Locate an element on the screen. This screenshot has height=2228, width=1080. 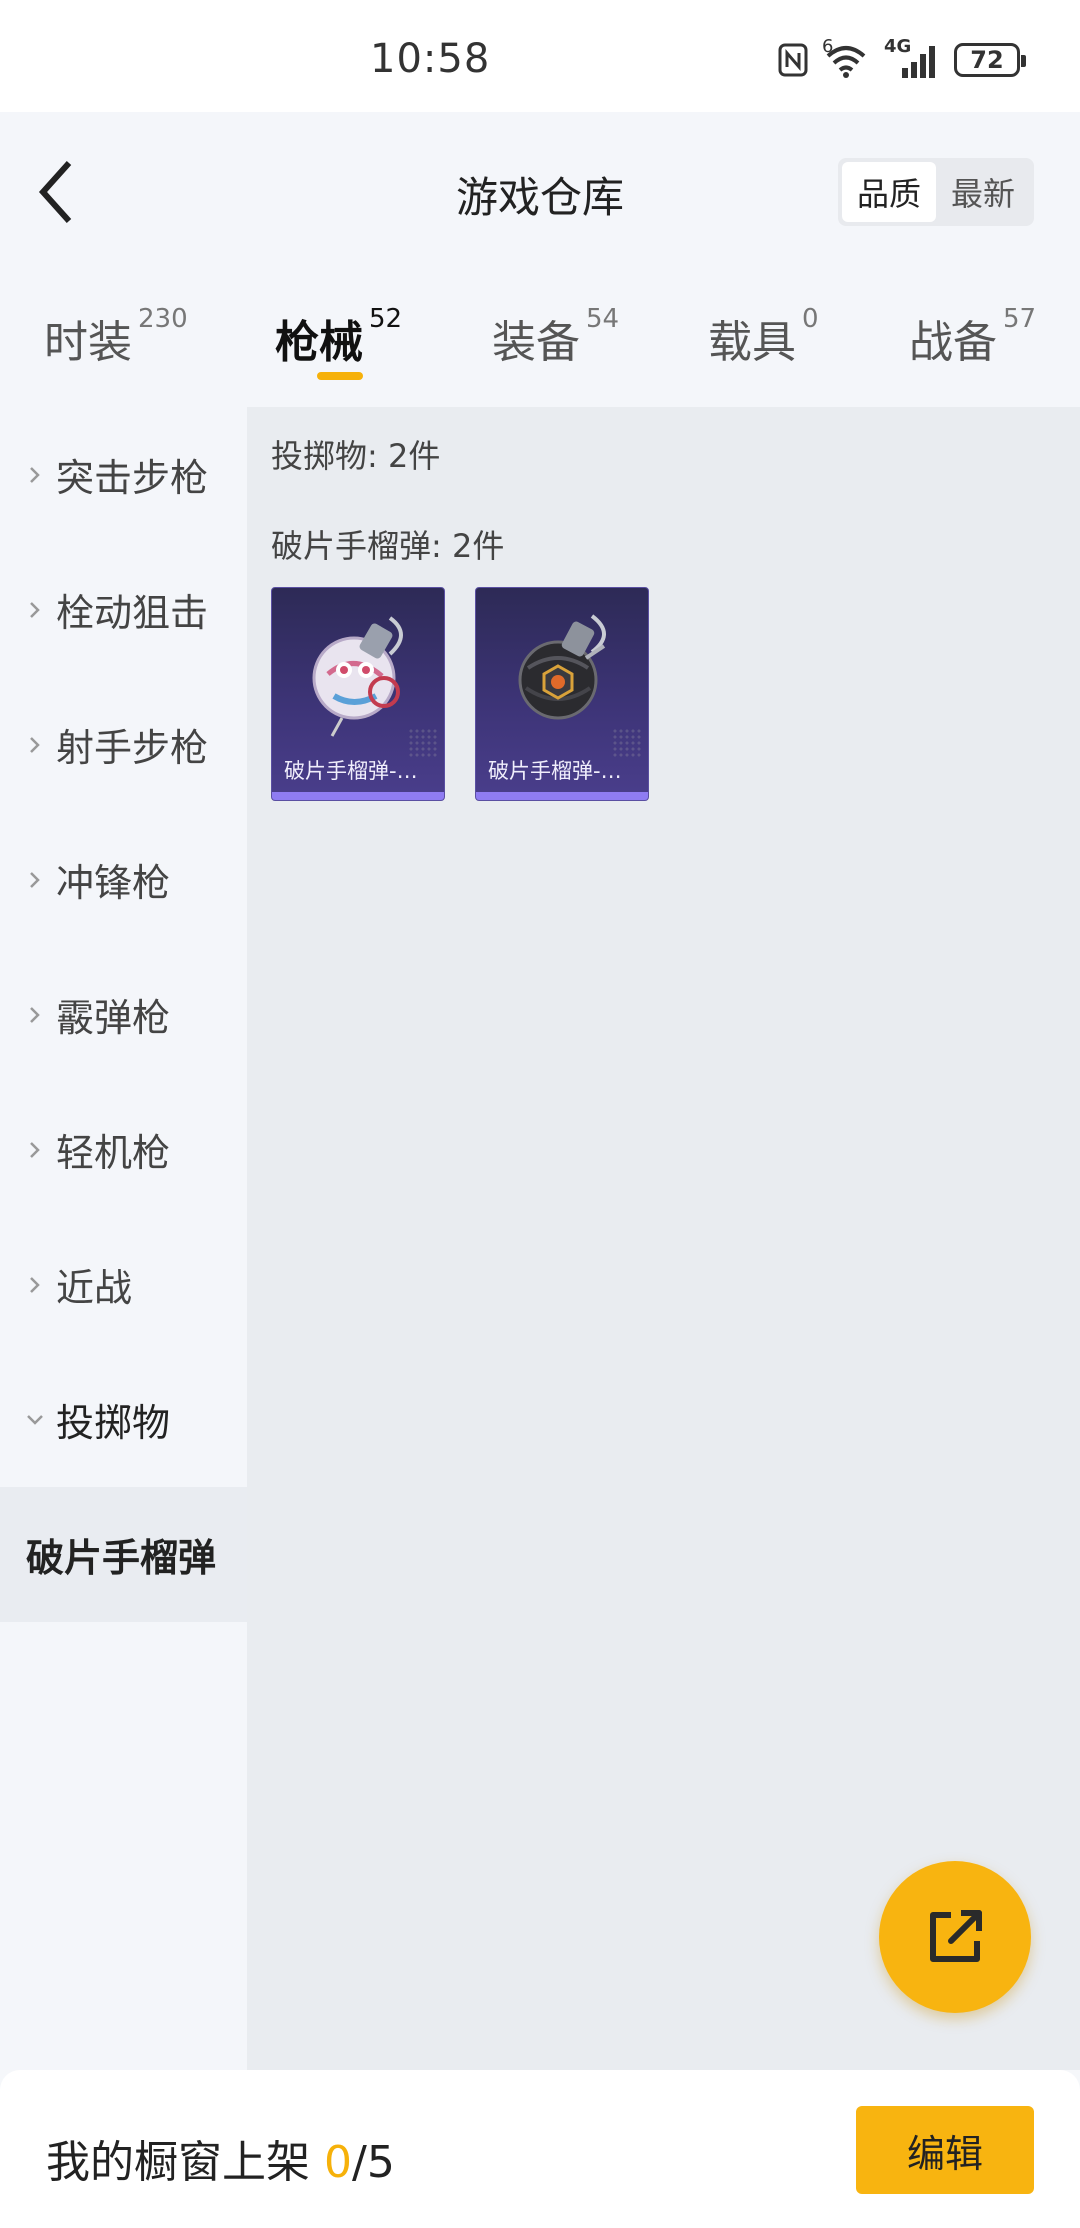
sidebar-item-label: 栓动狙击 is located at coordinates (132, 613).